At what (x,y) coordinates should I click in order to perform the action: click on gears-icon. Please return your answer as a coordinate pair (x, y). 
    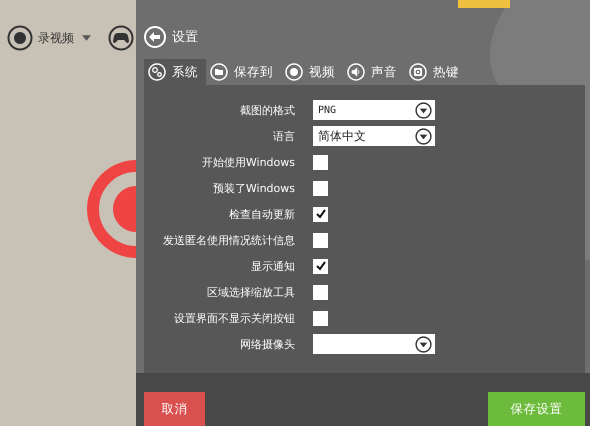
    Looking at the image, I should click on (157, 72).